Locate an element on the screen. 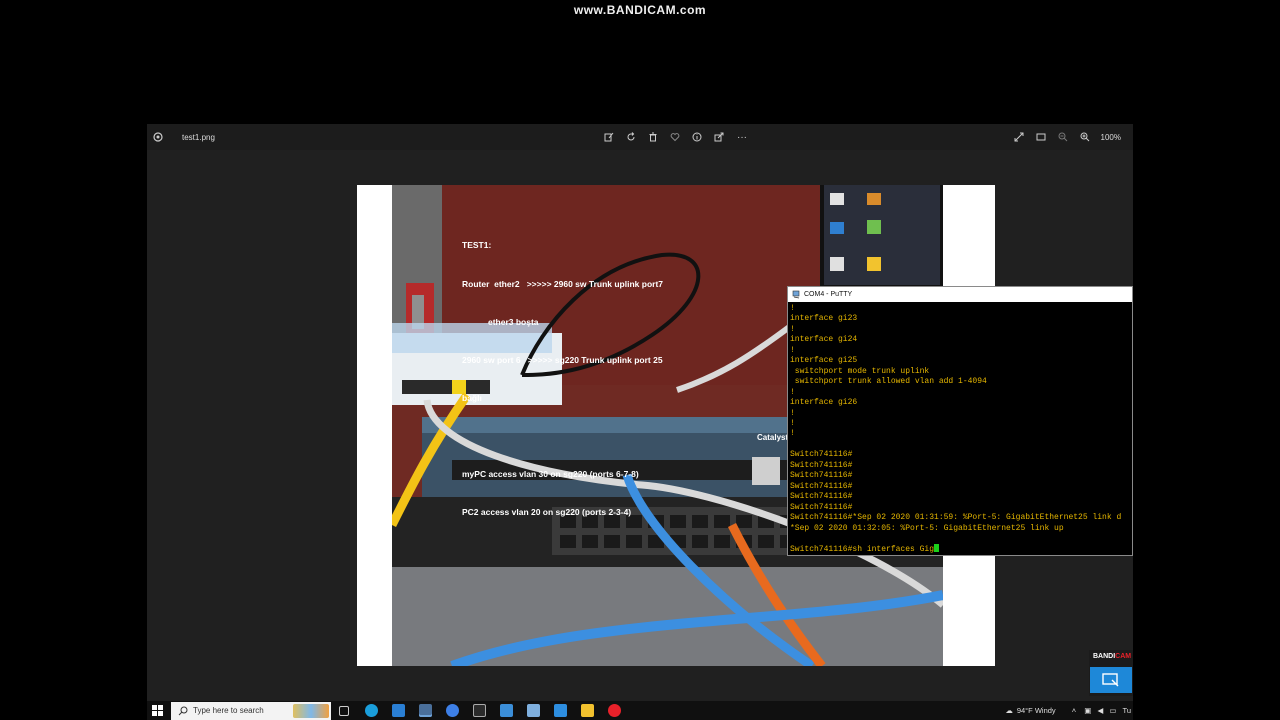  fullscreen-icon is located at coordinates (1019, 137).